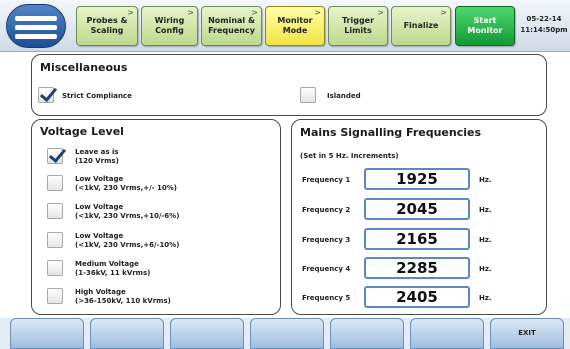 Image resolution: width=570 pixels, height=349 pixels. Describe the element at coordinates (126, 183) in the screenshot. I see `voltage-option-label: Low Voltage (<1kV, 230 Vrms,+/- 10%)` at that location.